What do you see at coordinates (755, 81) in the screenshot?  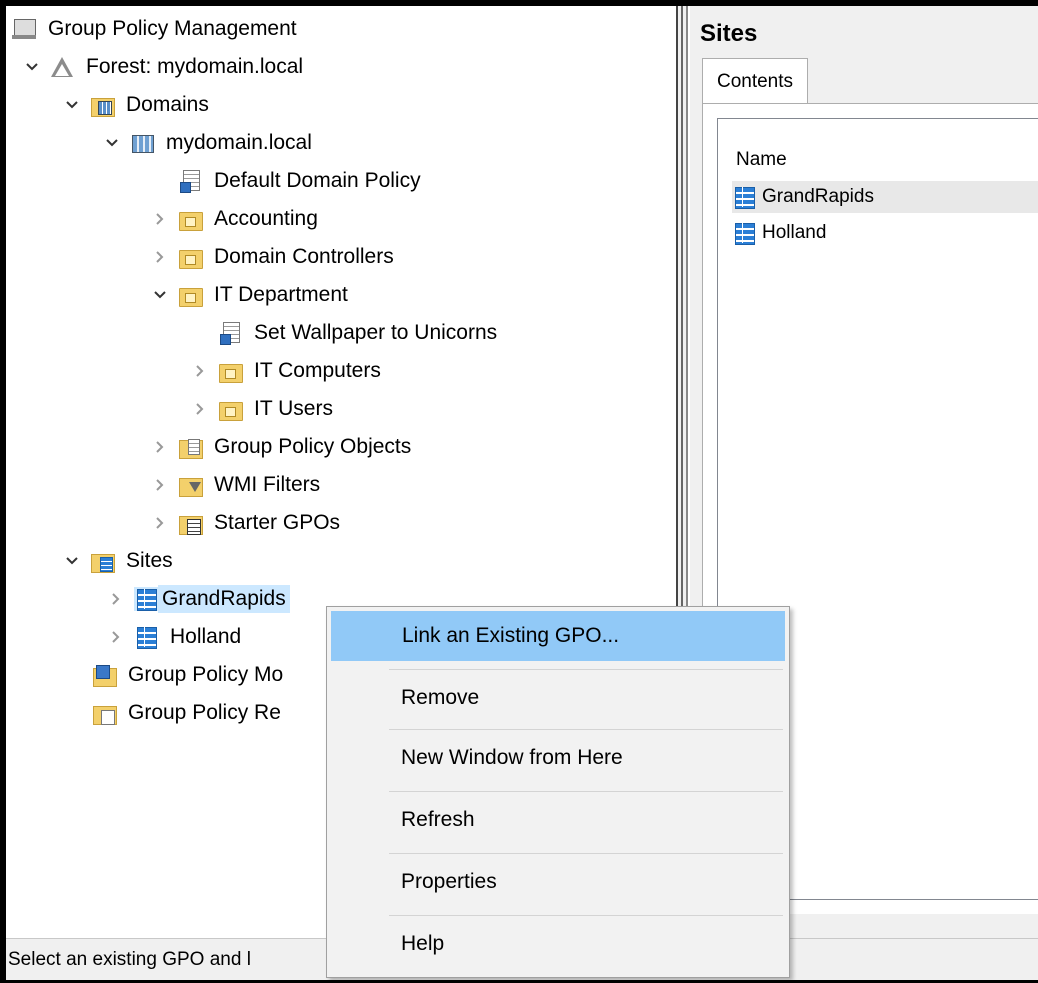 I see `tab-contents: Contents` at bounding box center [755, 81].